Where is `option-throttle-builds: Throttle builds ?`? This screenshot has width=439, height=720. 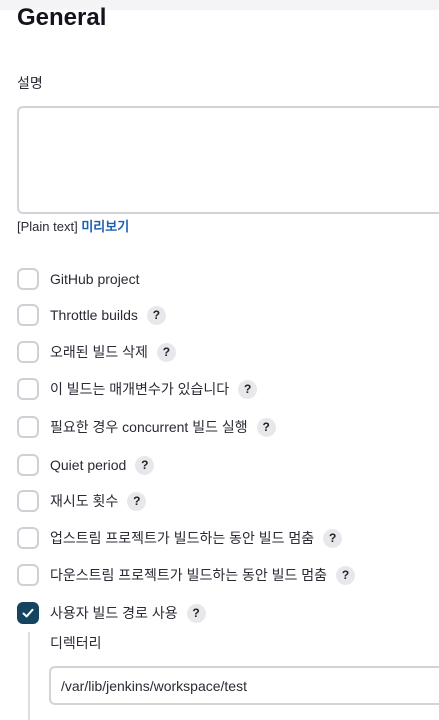
option-throttle-builds: Throttle builds ? is located at coordinates (91, 315).